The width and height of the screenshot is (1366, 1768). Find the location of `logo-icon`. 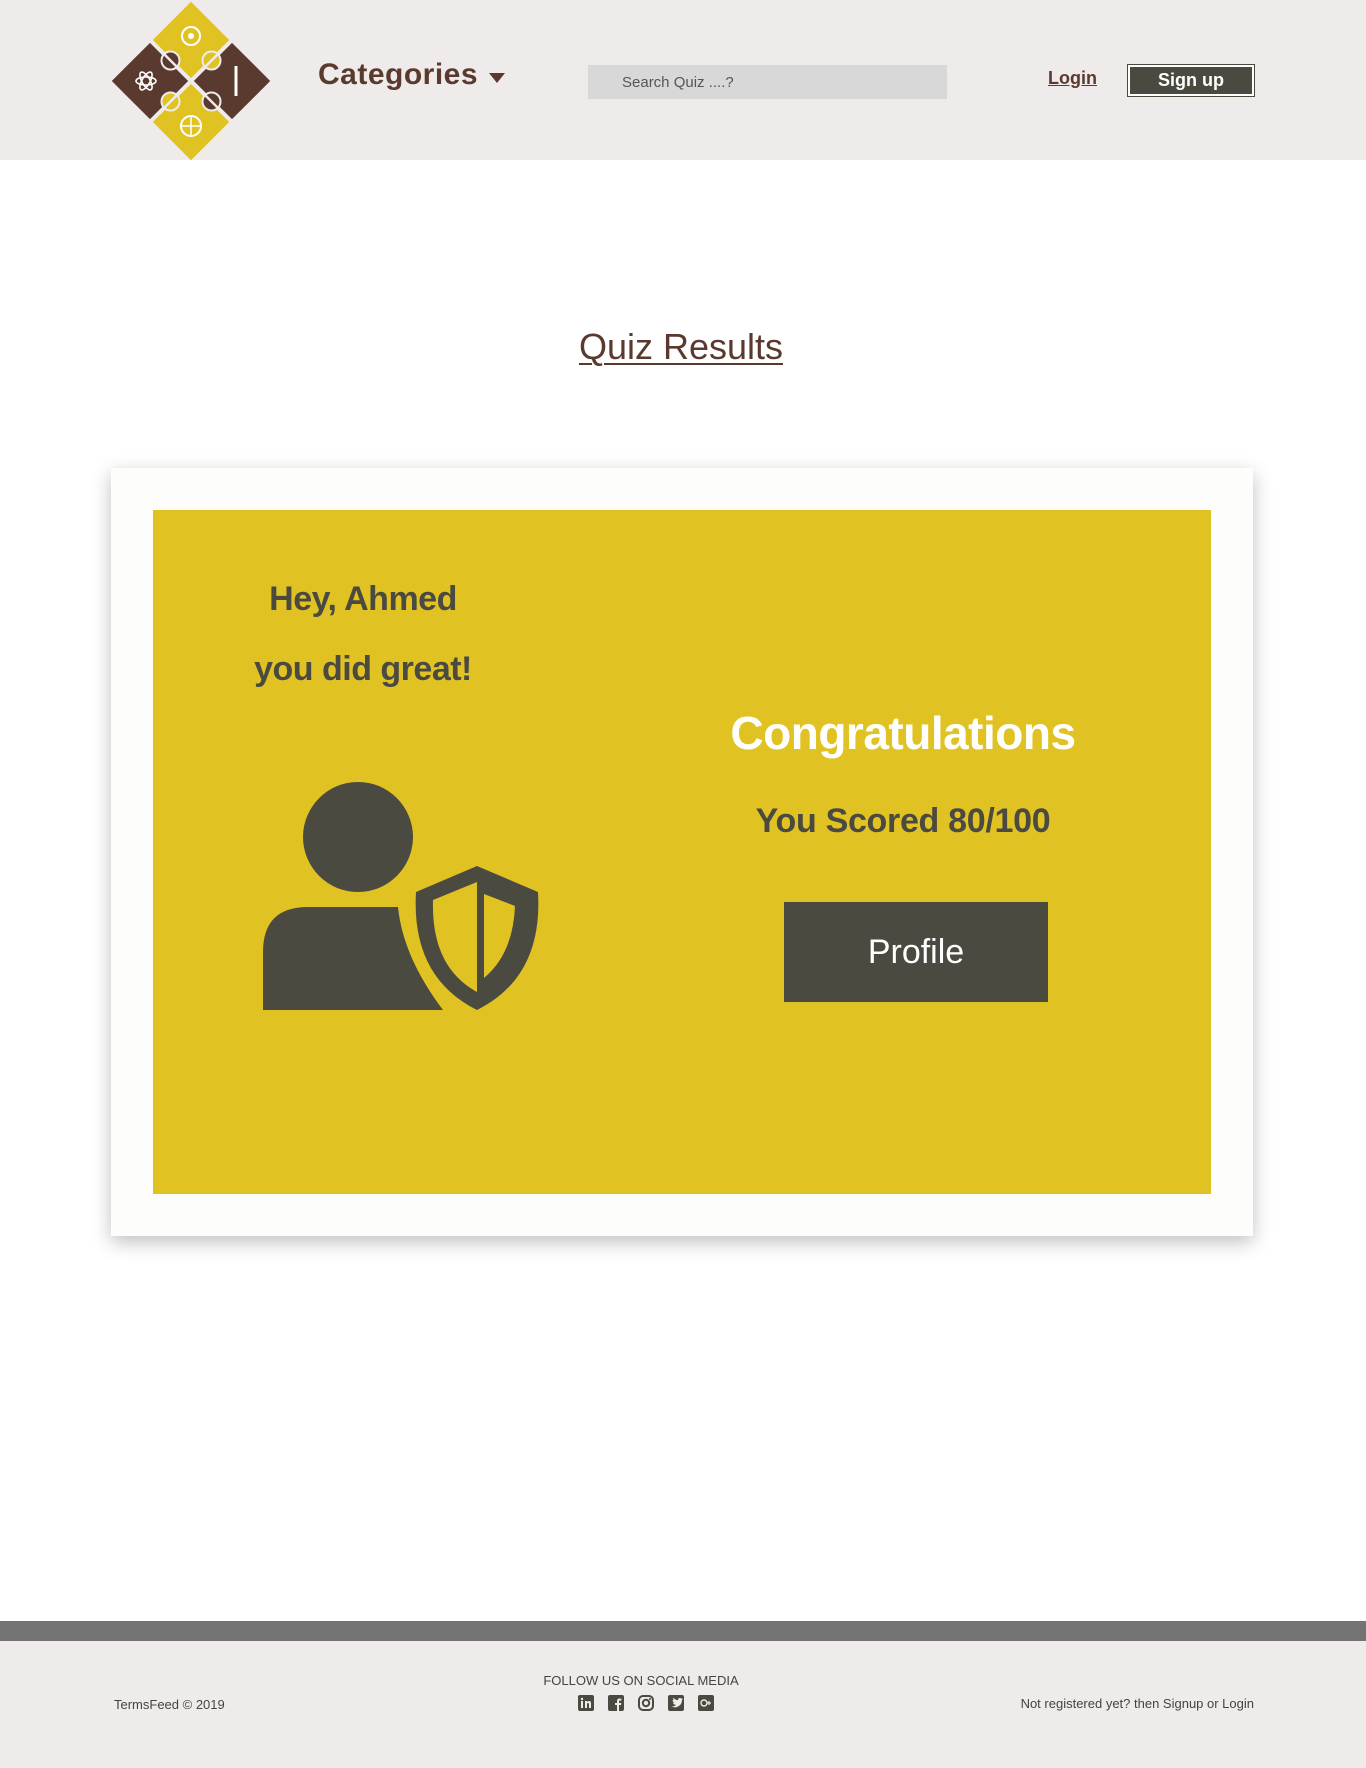

logo-icon is located at coordinates (191, 81).